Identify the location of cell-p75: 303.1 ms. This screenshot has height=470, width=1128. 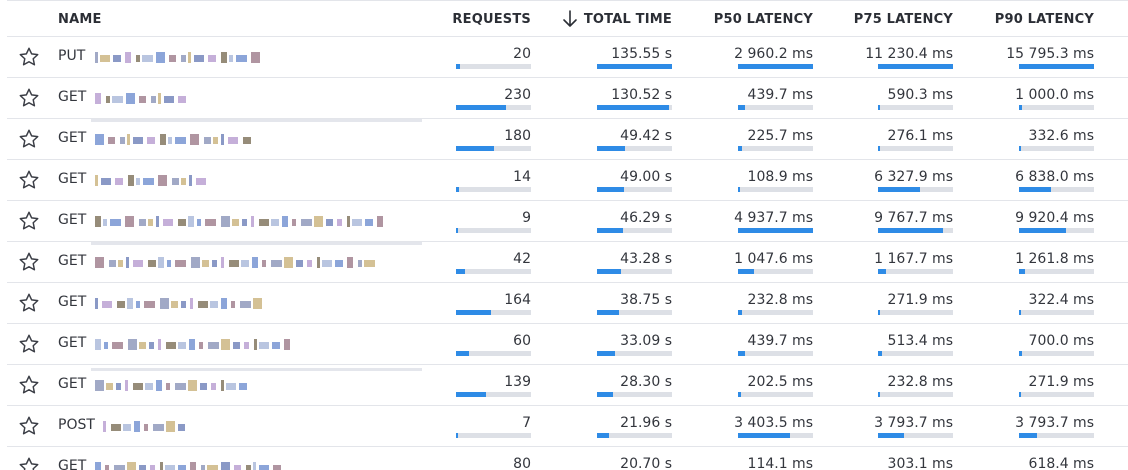
(910, 458).